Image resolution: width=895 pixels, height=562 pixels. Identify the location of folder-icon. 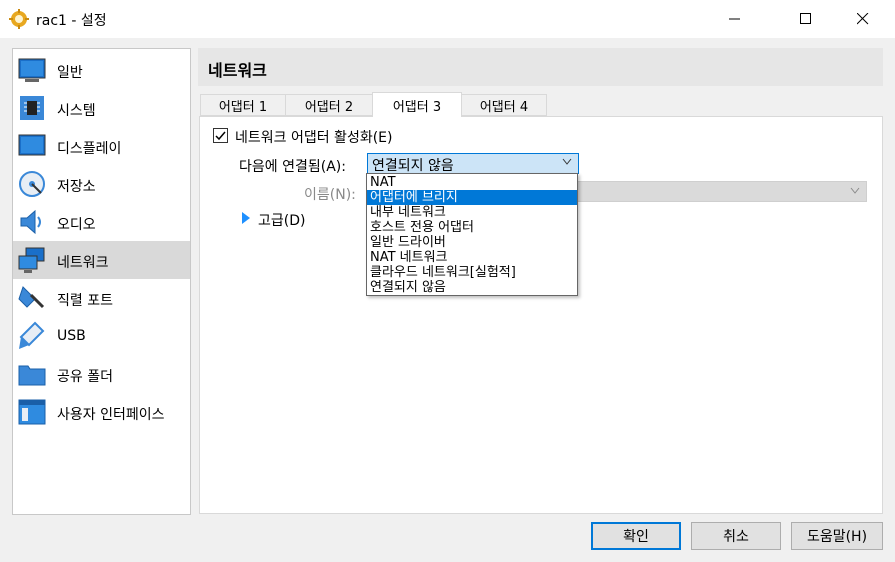
(32, 374).